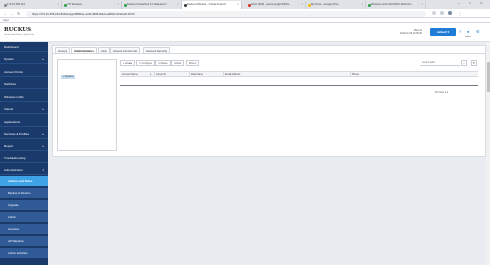  Describe the element at coordinates (12, 13) in the screenshot. I see `forward-icon: →` at that location.